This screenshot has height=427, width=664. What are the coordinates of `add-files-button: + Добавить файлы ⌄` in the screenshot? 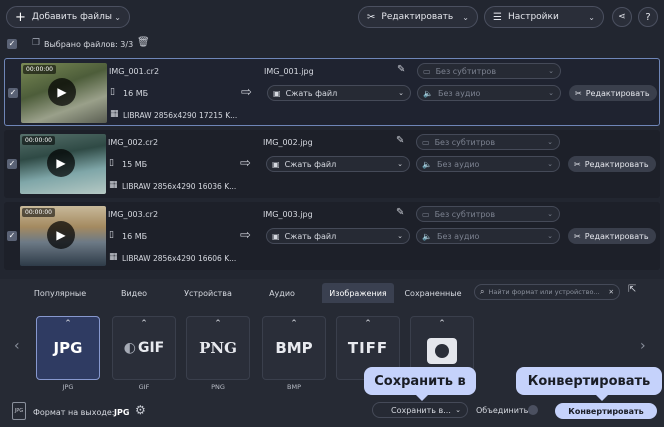 It's located at (68, 17).